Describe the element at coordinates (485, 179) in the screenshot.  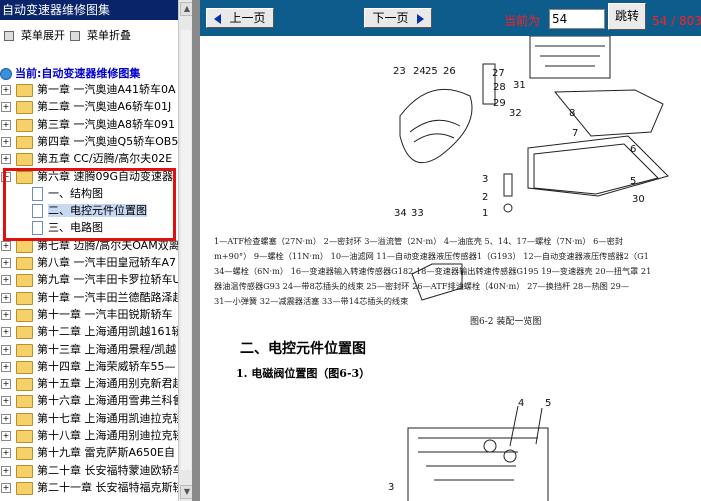
I see `callout: 3` at that location.